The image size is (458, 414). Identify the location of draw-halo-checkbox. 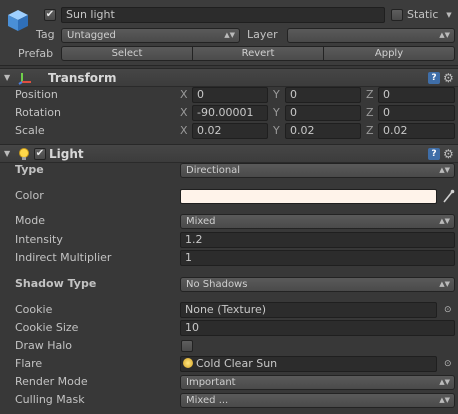
(187, 346).